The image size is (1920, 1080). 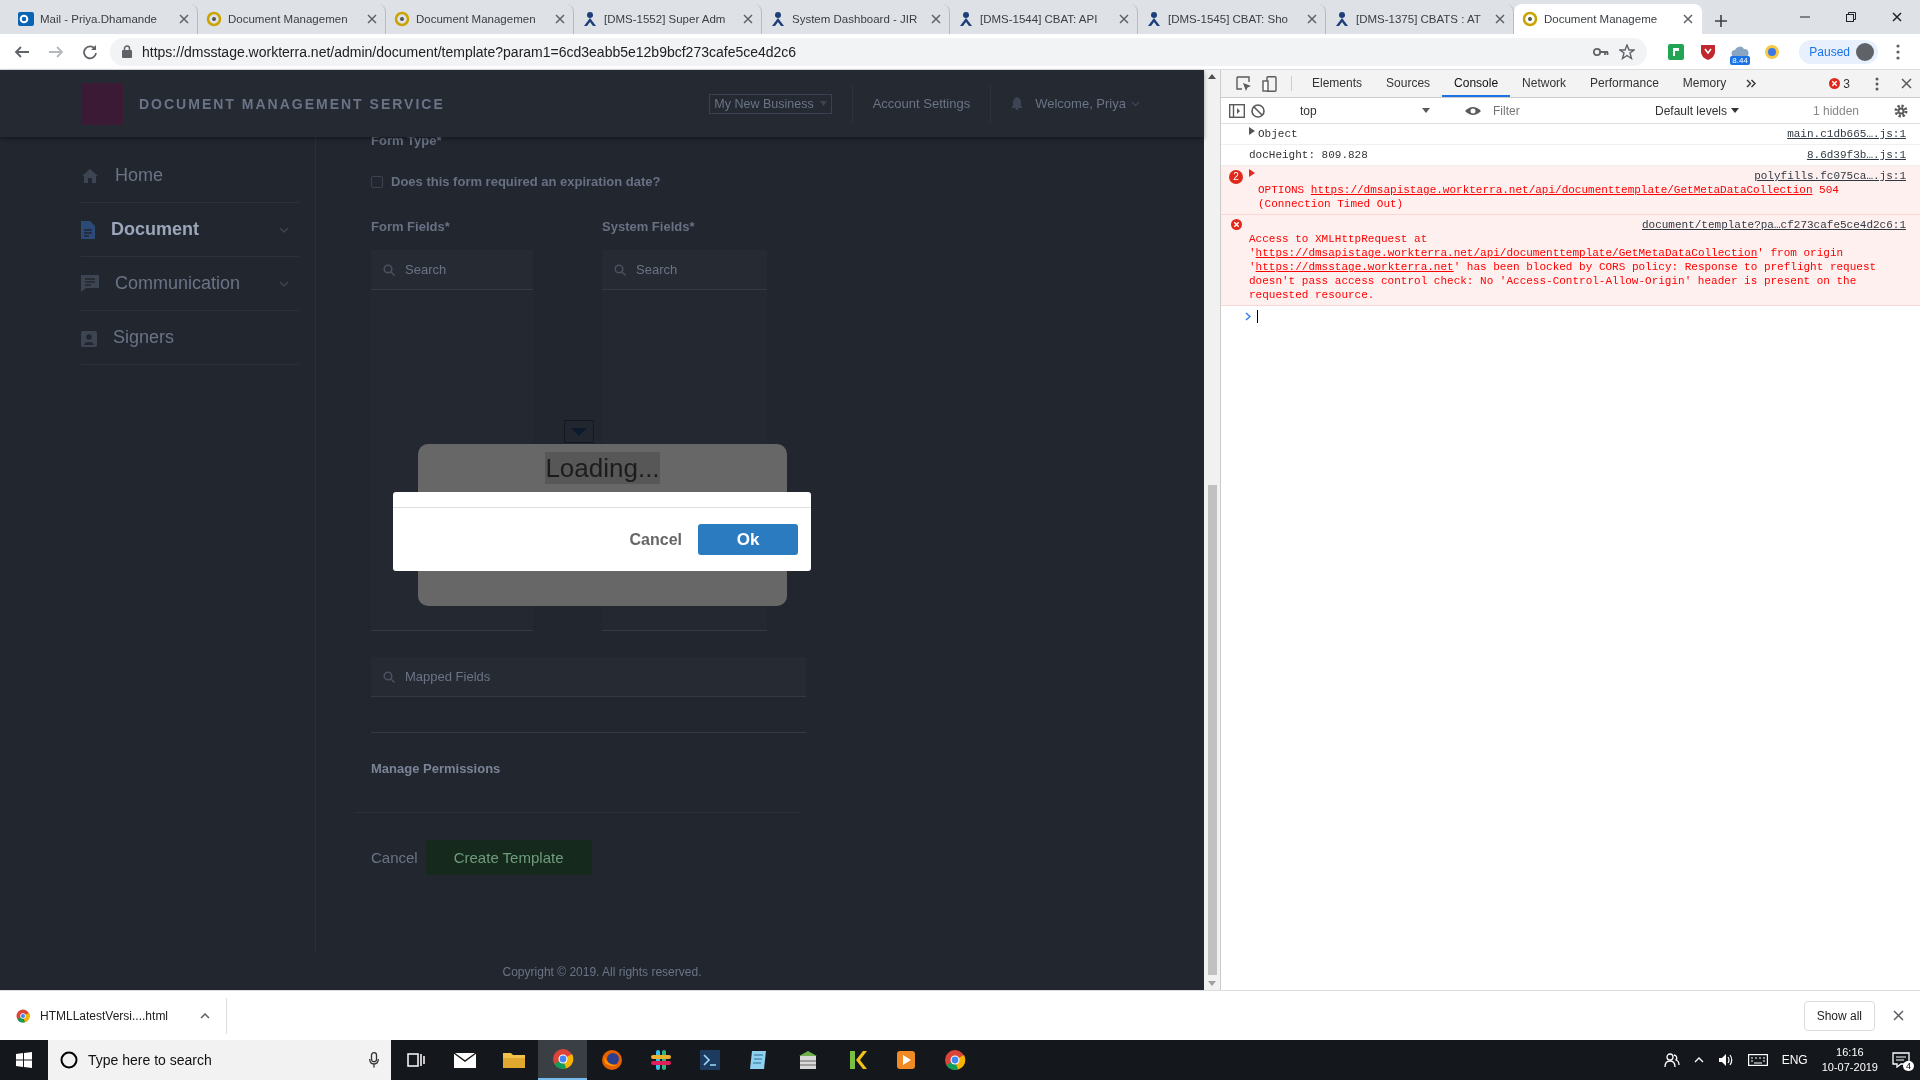 What do you see at coordinates (377, 181) in the screenshot?
I see `checkbox` at bounding box center [377, 181].